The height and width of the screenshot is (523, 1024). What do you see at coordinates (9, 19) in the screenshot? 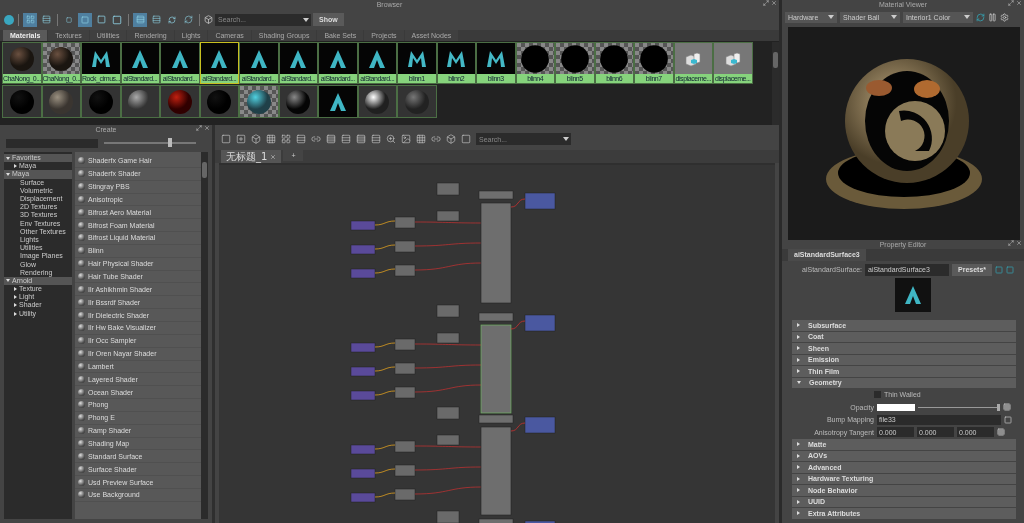
I see `power-icon` at bounding box center [9, 19].